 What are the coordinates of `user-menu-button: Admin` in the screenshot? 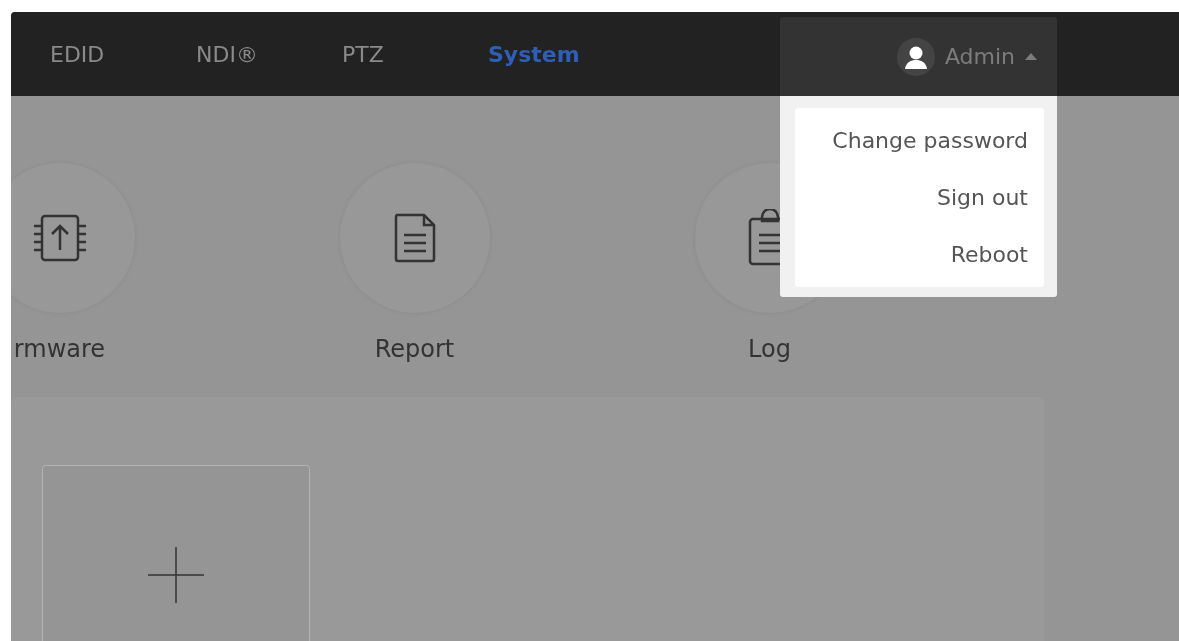 It's located at (918, 56).